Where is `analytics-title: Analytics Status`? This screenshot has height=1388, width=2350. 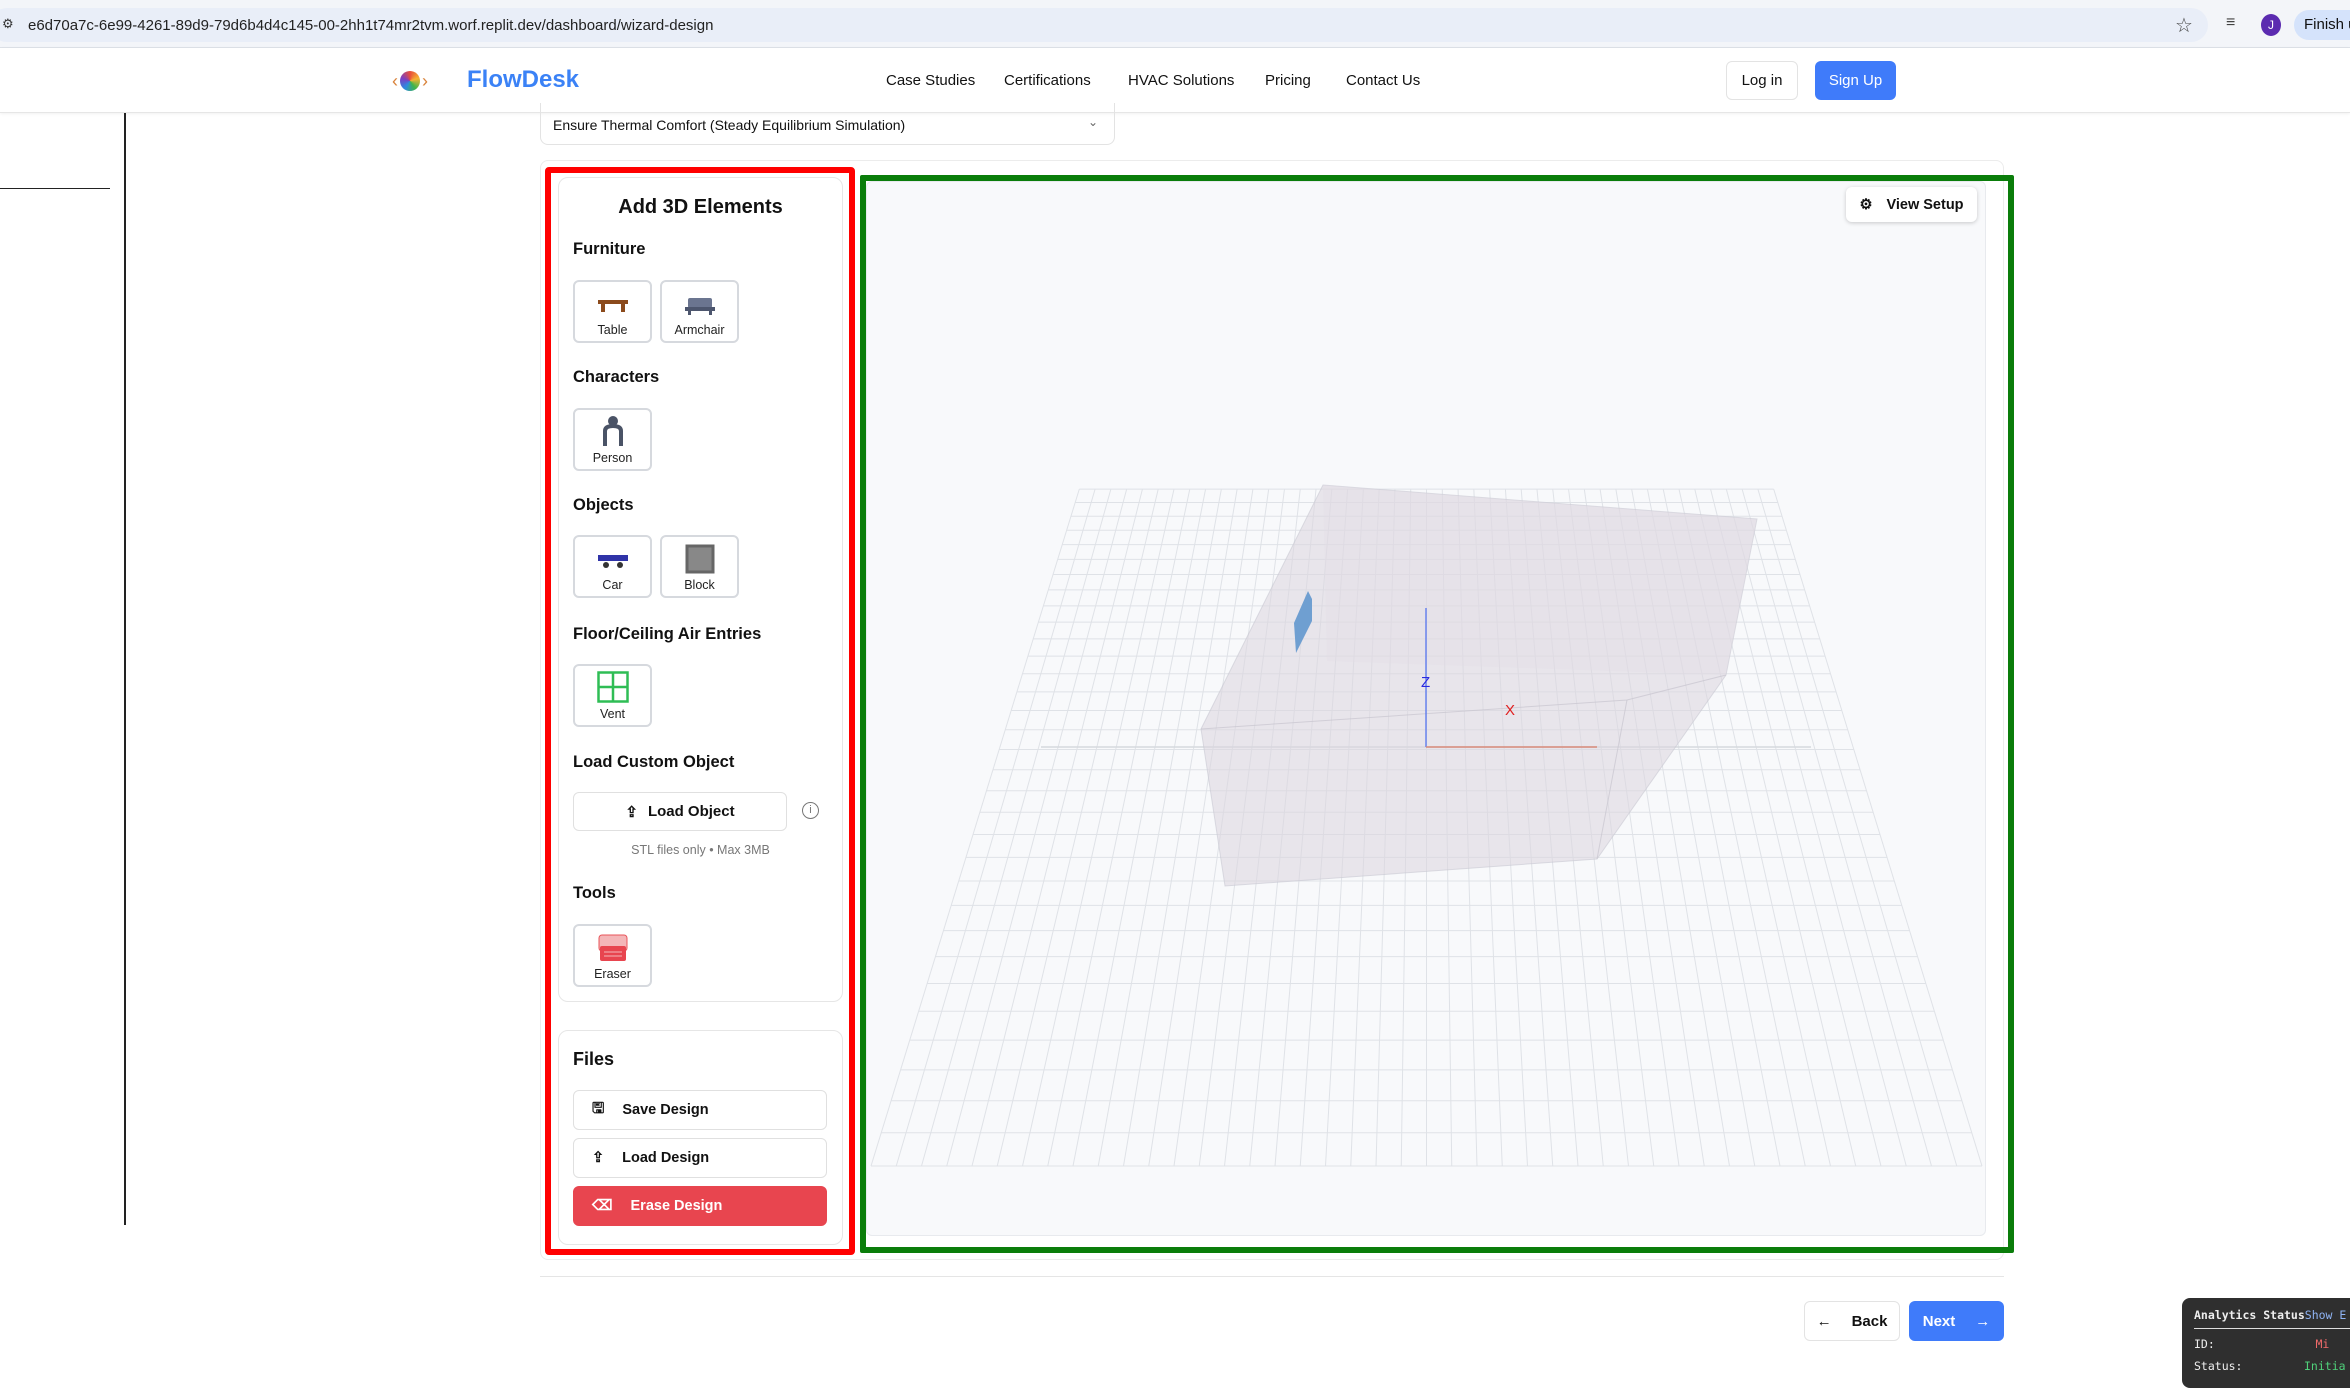 analytics-title: Analytics Status is located at coordinates (2249, 1315).